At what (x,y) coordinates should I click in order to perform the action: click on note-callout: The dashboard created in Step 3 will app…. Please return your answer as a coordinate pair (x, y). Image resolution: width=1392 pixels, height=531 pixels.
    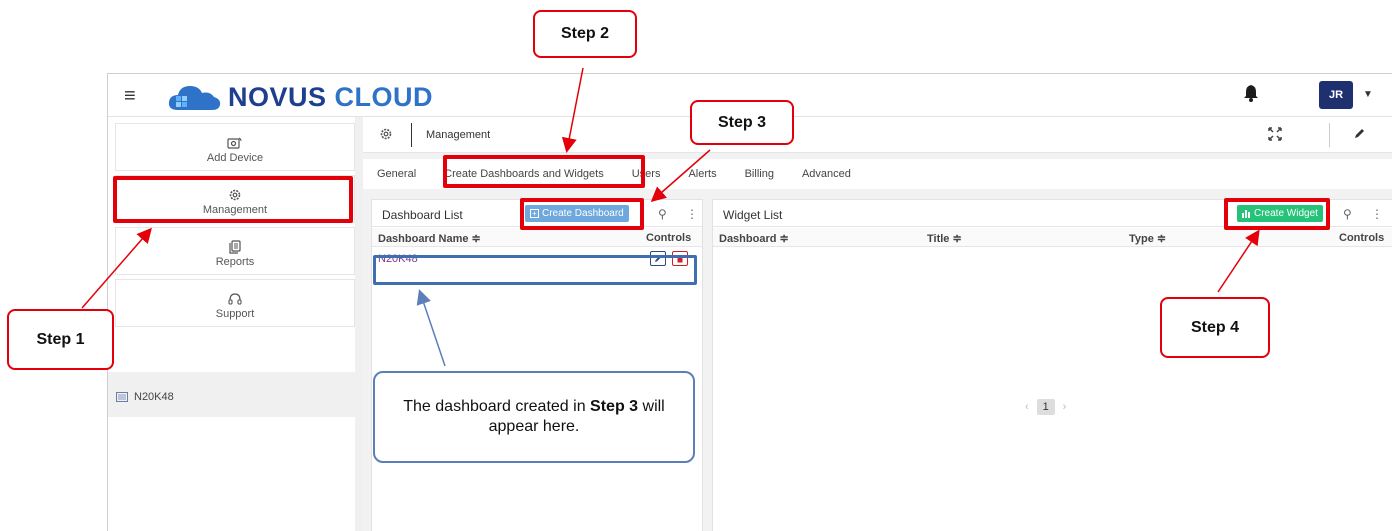
    Looking at the image, I should click on (534, 417).